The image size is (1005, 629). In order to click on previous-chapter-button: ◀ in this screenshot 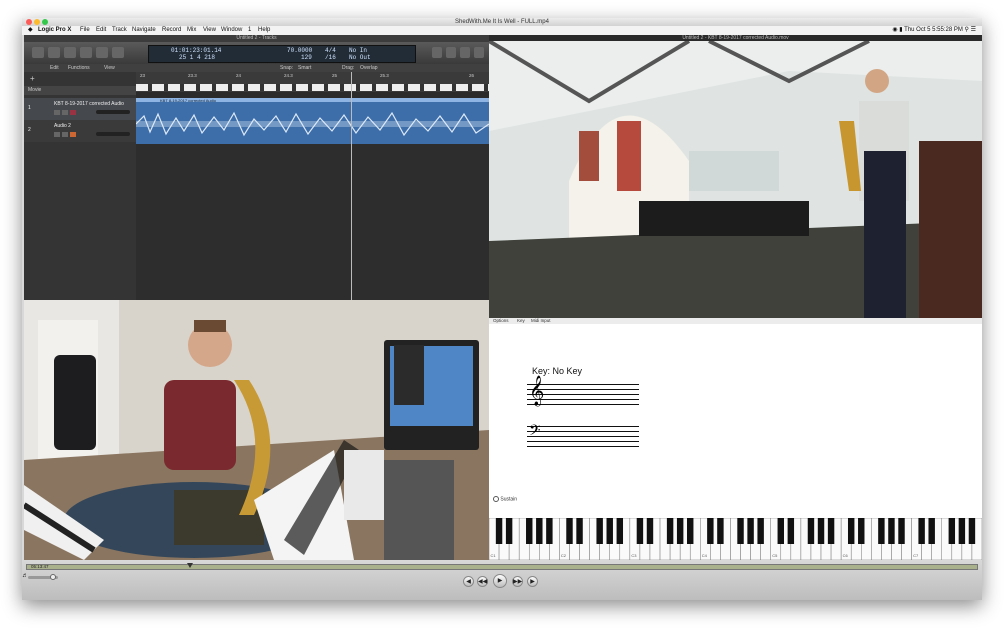, I will do `click(468, 581)`.